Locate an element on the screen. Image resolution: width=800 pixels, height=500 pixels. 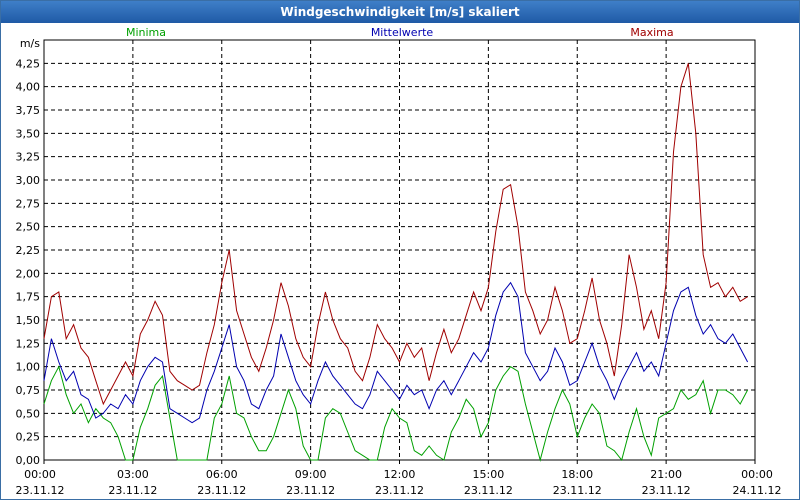
y-tick-label: 3,50 is located at coordinates (28, 133).